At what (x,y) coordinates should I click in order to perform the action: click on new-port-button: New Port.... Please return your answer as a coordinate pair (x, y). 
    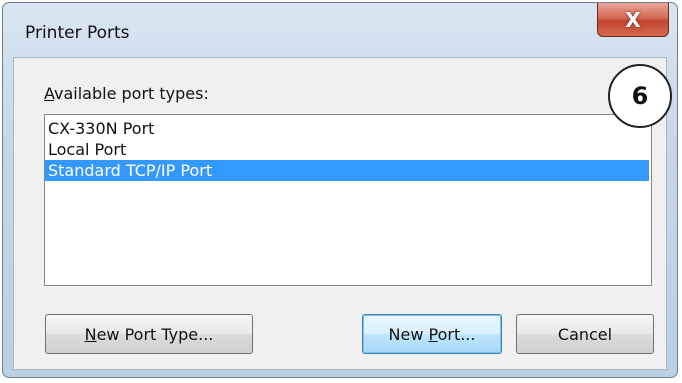
    Looking at the image, I should click on (432, 334).